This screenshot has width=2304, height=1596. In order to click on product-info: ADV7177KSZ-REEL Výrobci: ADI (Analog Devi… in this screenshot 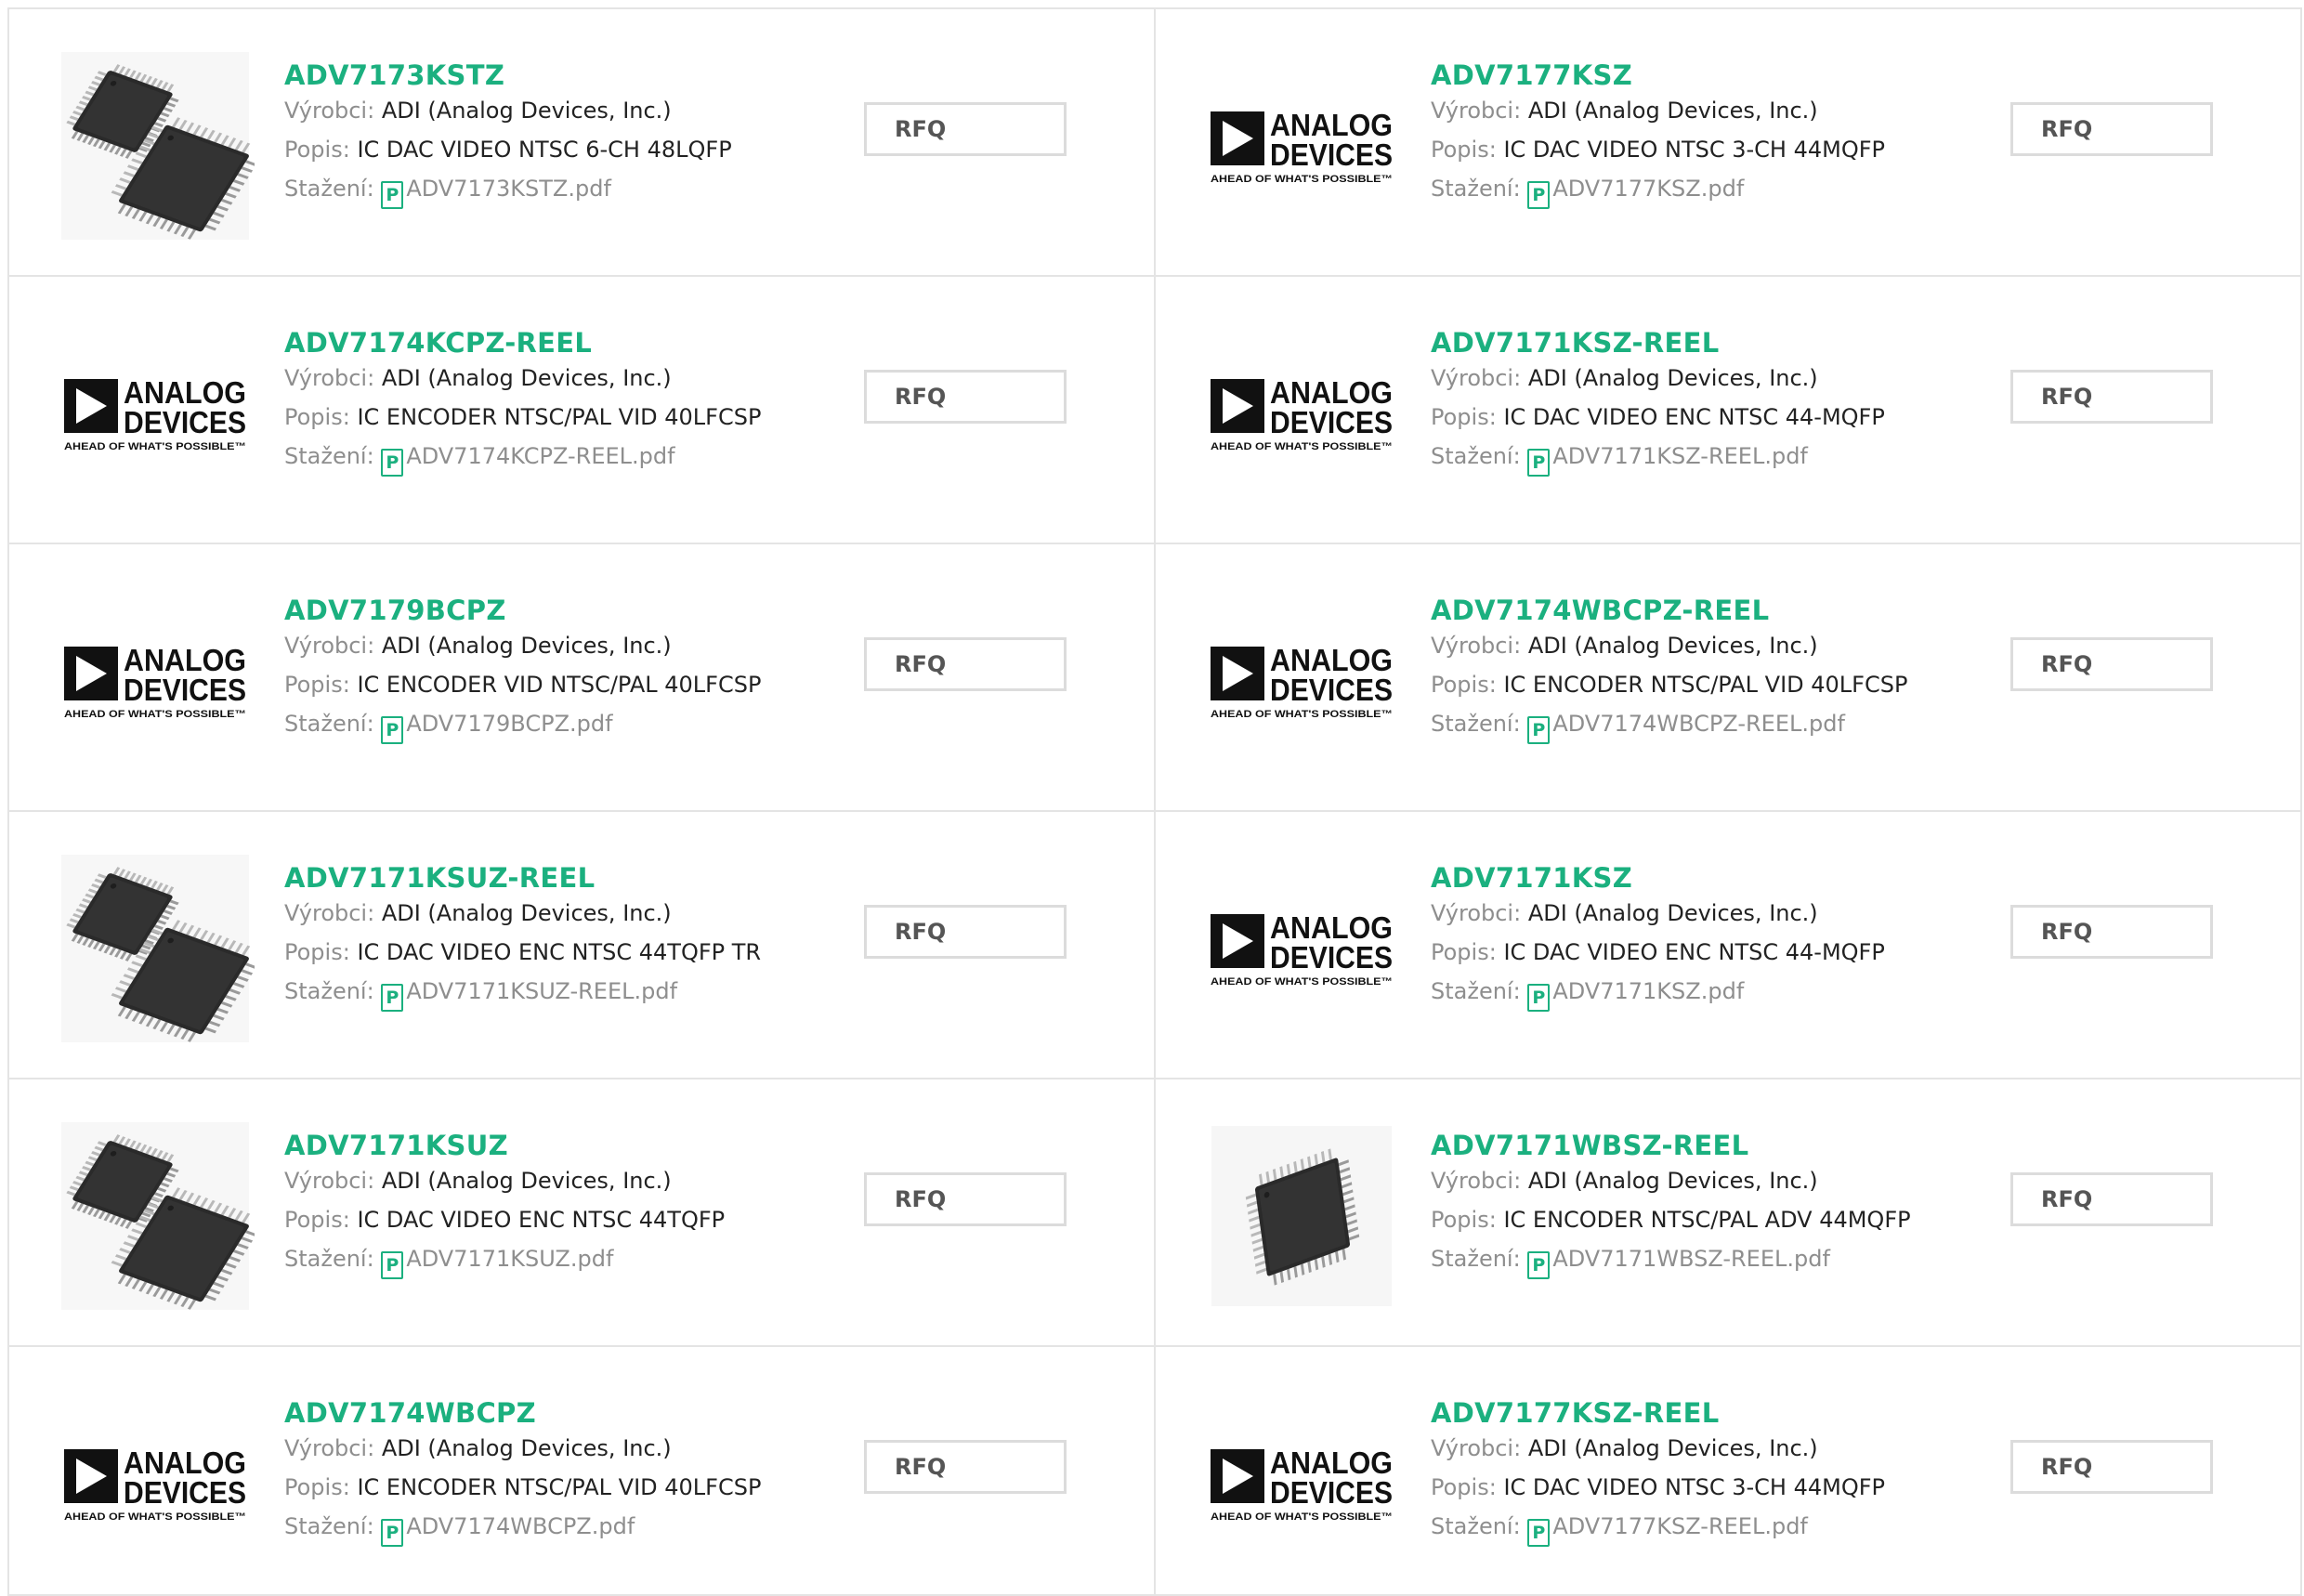, I will do `click(1658, 1472)`.